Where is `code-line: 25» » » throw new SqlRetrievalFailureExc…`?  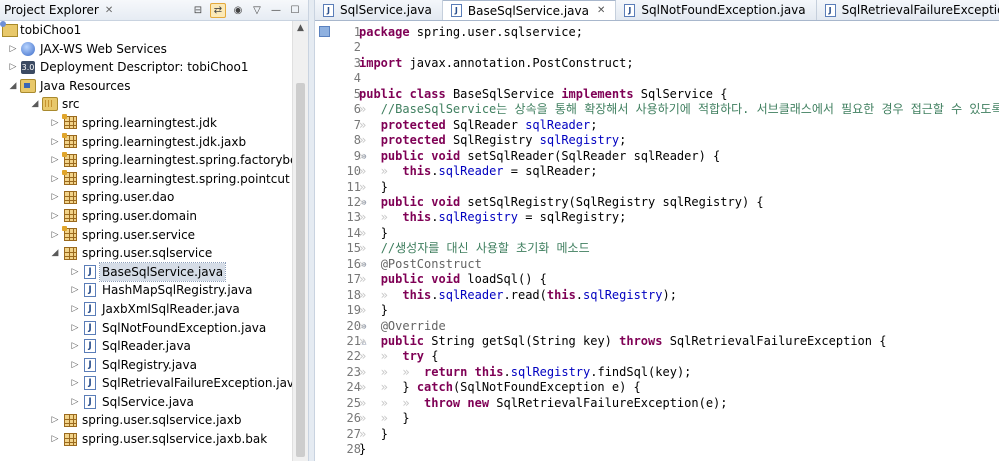 code-line: 25» » » throw new SqlRetrievalFailureExc… is located at coordinates (657, 403).